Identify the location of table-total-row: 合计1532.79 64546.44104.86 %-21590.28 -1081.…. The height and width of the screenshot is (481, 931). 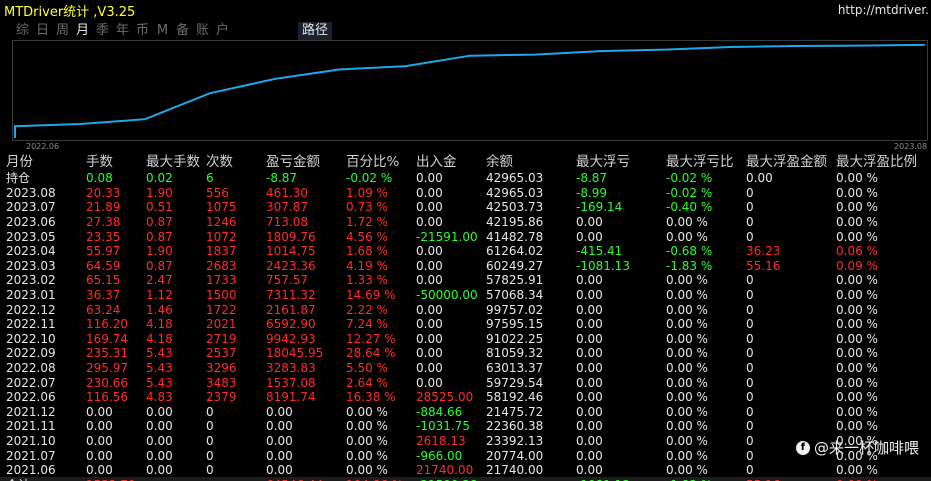
(465, 479).